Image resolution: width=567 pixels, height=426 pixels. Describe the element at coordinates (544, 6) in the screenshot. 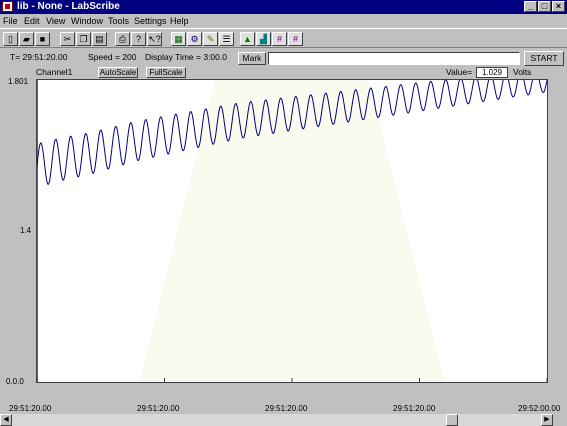

I see `maximize-button: □` at that location.